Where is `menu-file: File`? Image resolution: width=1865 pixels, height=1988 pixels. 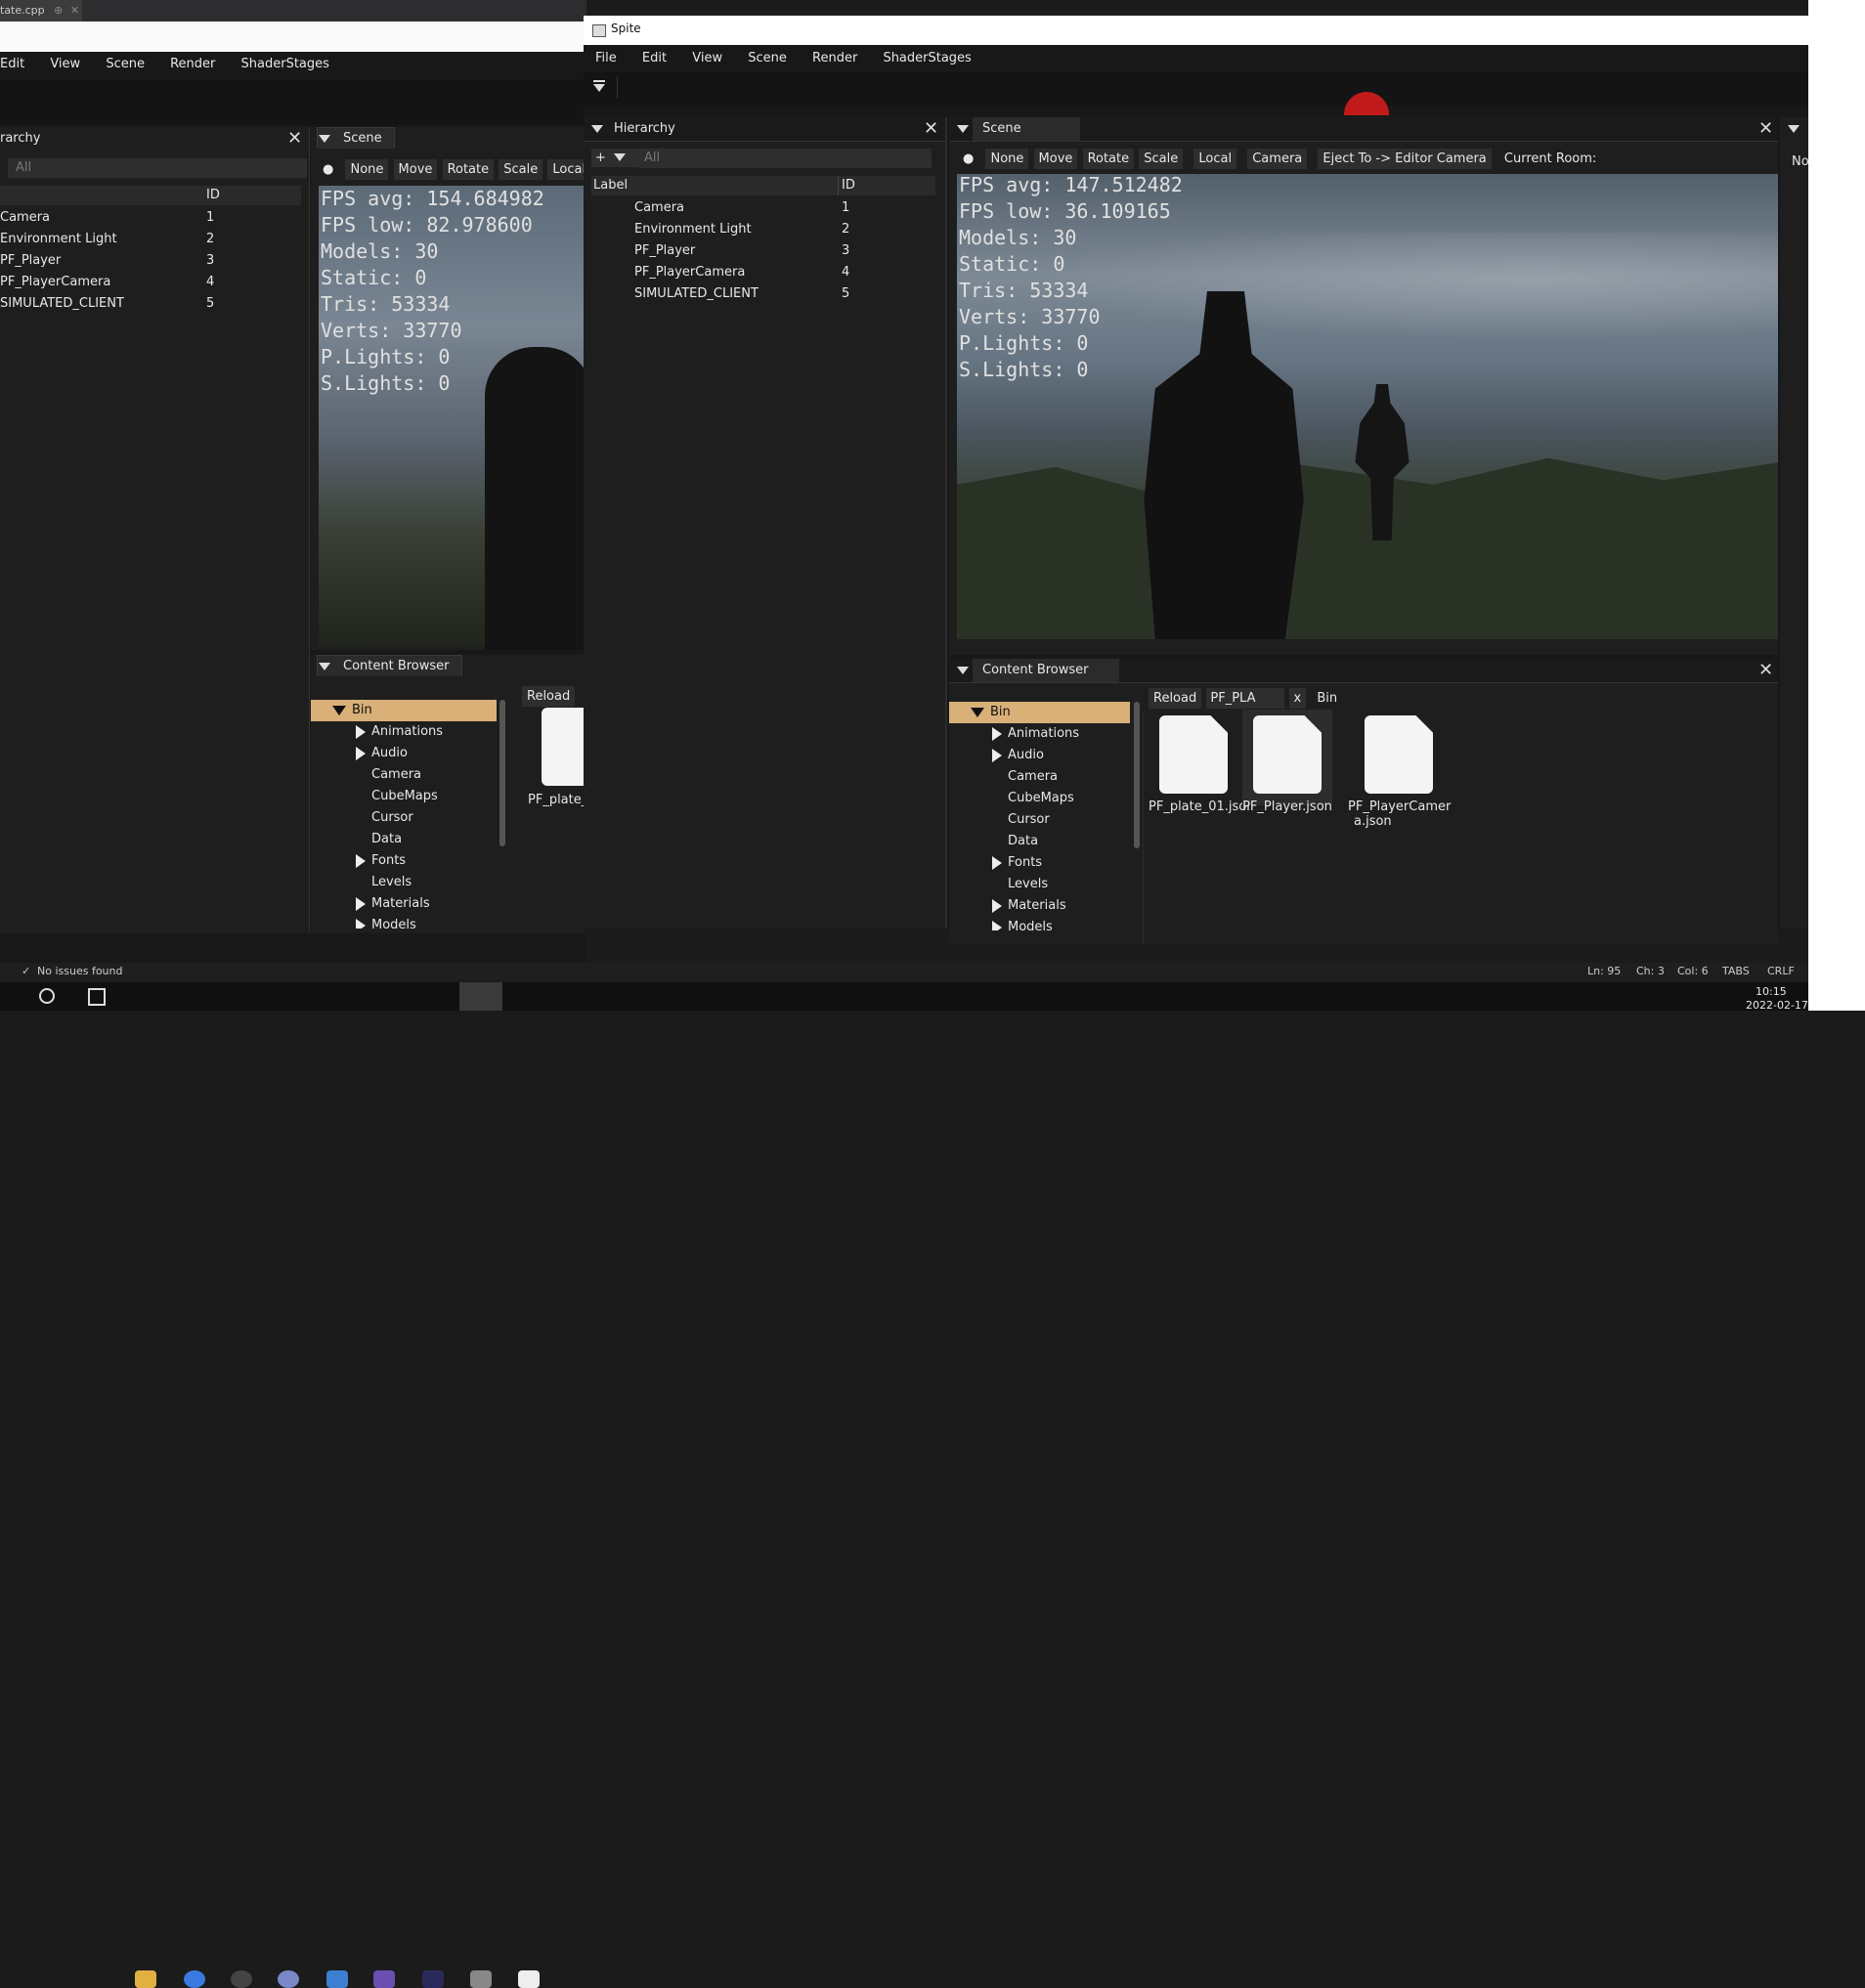
menu-file: File is located at coordinates (606, 58).